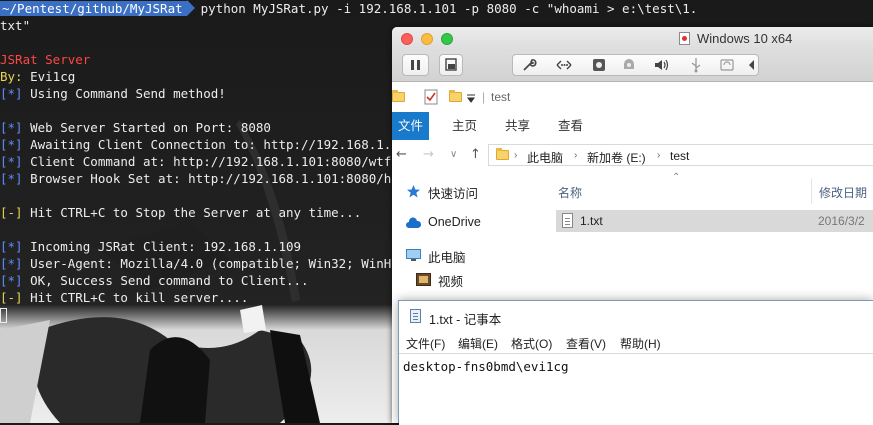 Image resolution: width=873 pixels, height=425 pixels. What do you see at coordinates (465, 320) in the screenshot?
I see `notepad-title: 1.txt - 记事本` at bounding box center [465, 320].